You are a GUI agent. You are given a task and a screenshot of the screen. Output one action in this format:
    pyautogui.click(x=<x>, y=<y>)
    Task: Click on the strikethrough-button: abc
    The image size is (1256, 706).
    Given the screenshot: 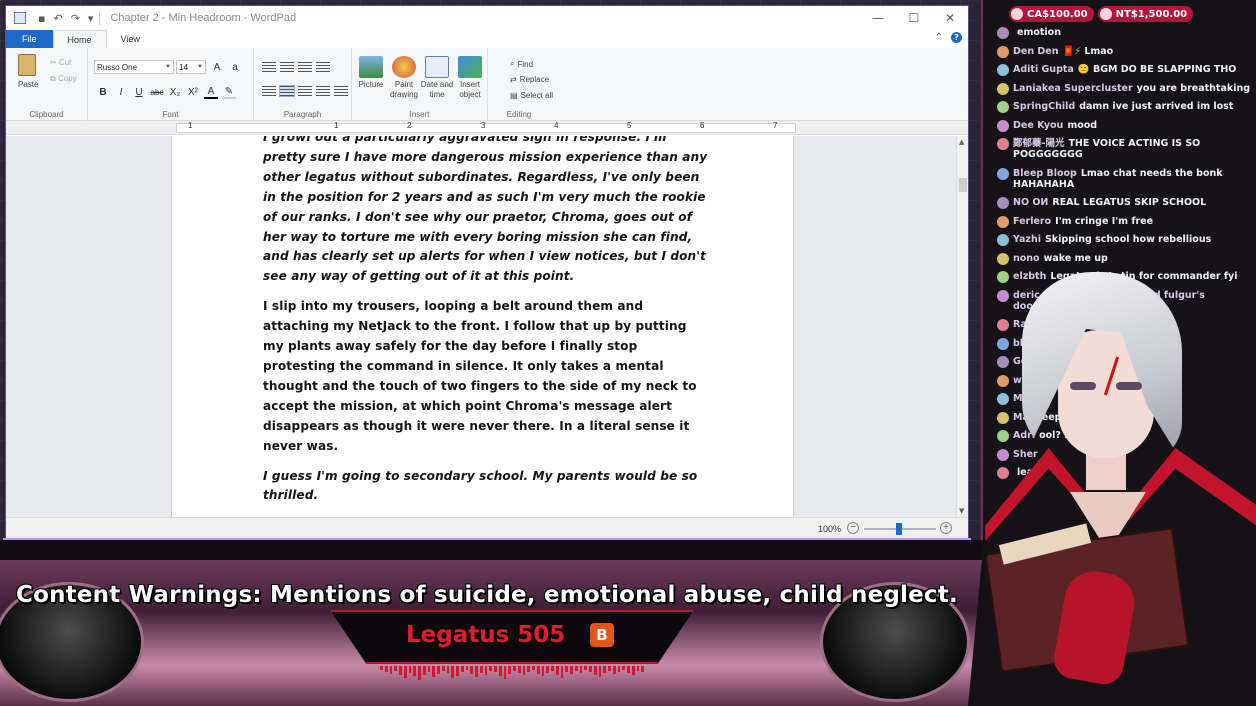 What is the action you would take?
    pyautogui.click(x=157, y=92)
    